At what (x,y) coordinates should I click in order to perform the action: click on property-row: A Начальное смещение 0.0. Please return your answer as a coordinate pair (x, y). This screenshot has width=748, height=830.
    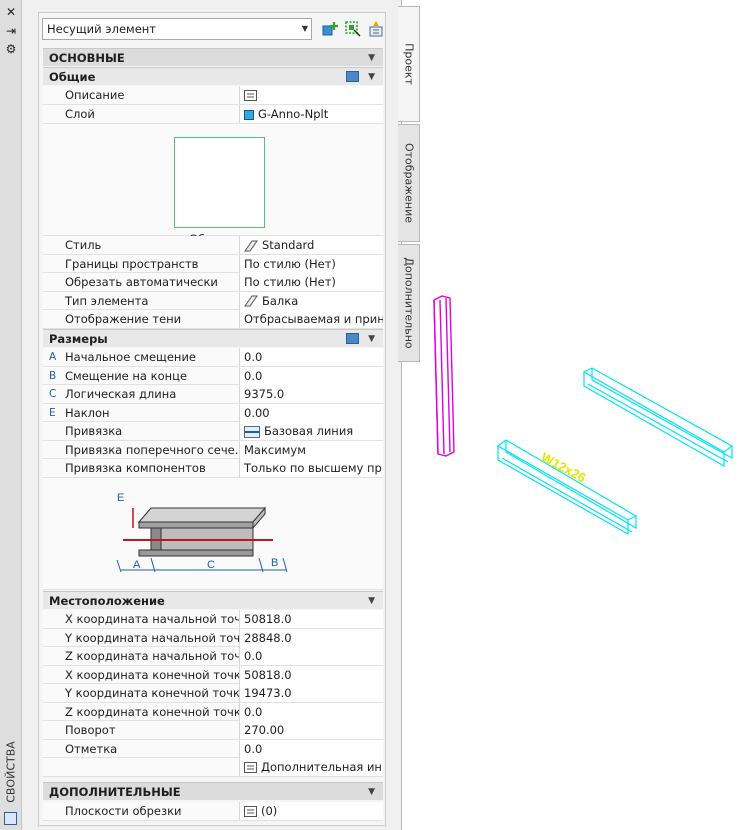
    Looking at the image, I should click on (213, 357).